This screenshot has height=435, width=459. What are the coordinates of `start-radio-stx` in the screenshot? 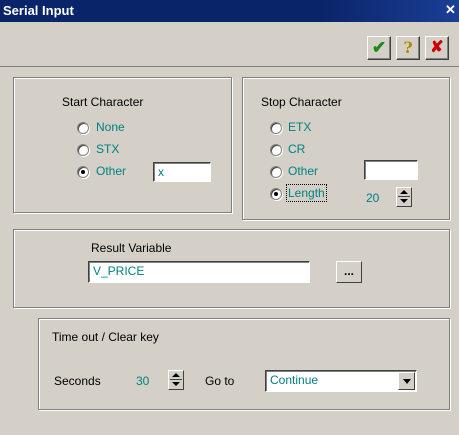 It's located at (83, 150).